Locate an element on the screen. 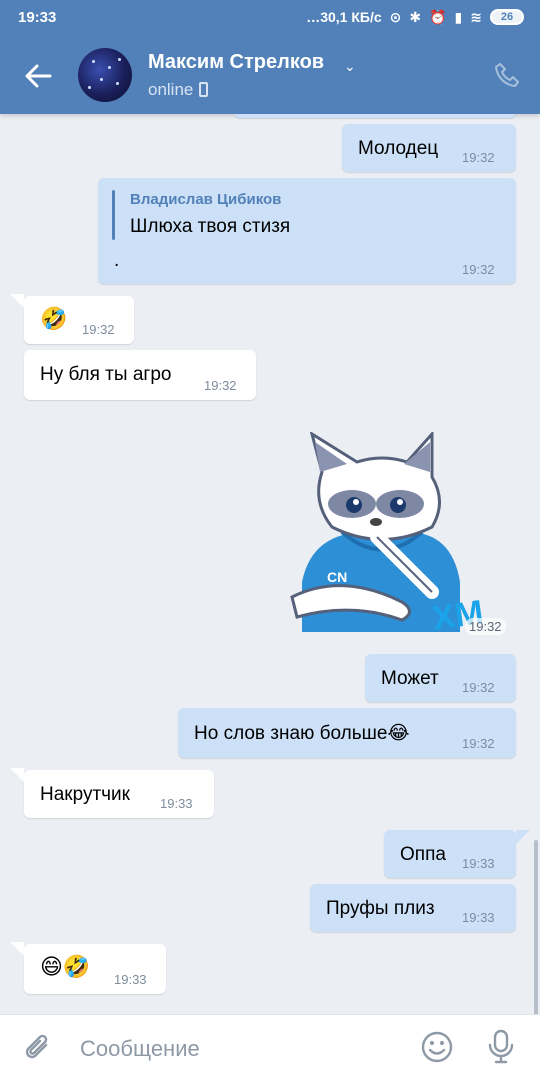 The image size is (540, 1080). message-bubble-out: Пруфы плиз 19:33 is located at coordinates (413, 908).